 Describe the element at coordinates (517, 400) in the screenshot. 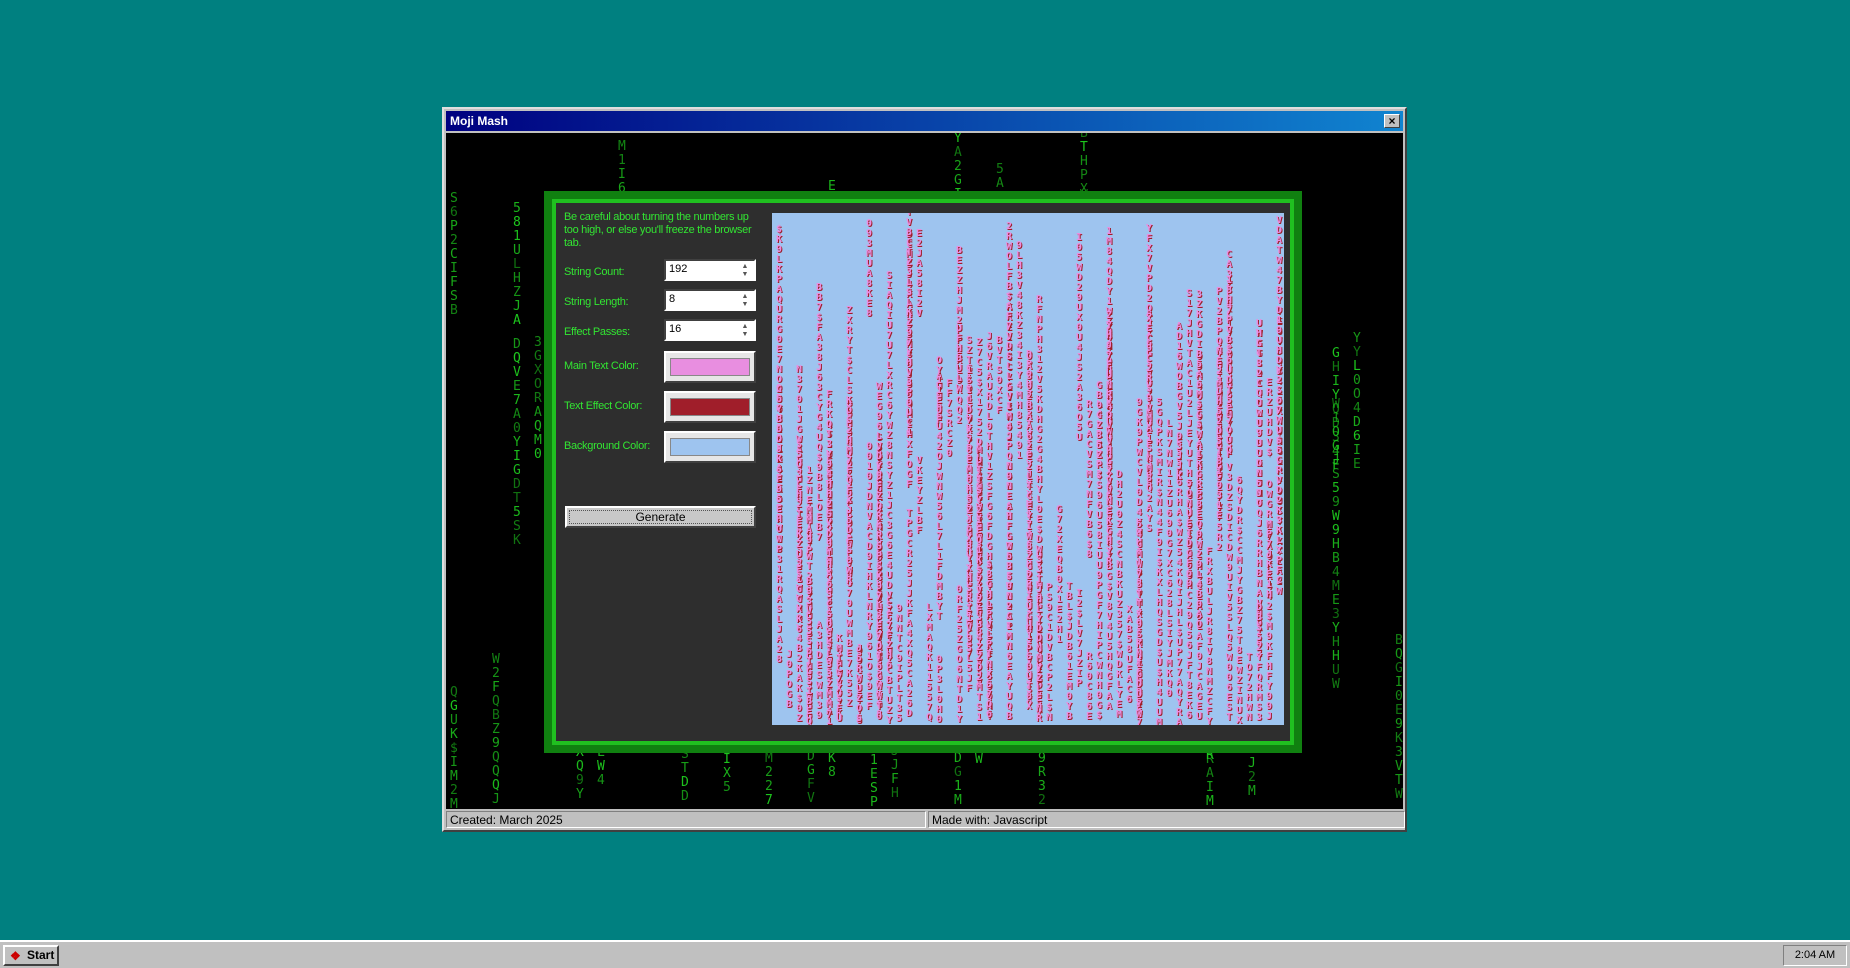

I see `matrix-glyph: 7` at that location.